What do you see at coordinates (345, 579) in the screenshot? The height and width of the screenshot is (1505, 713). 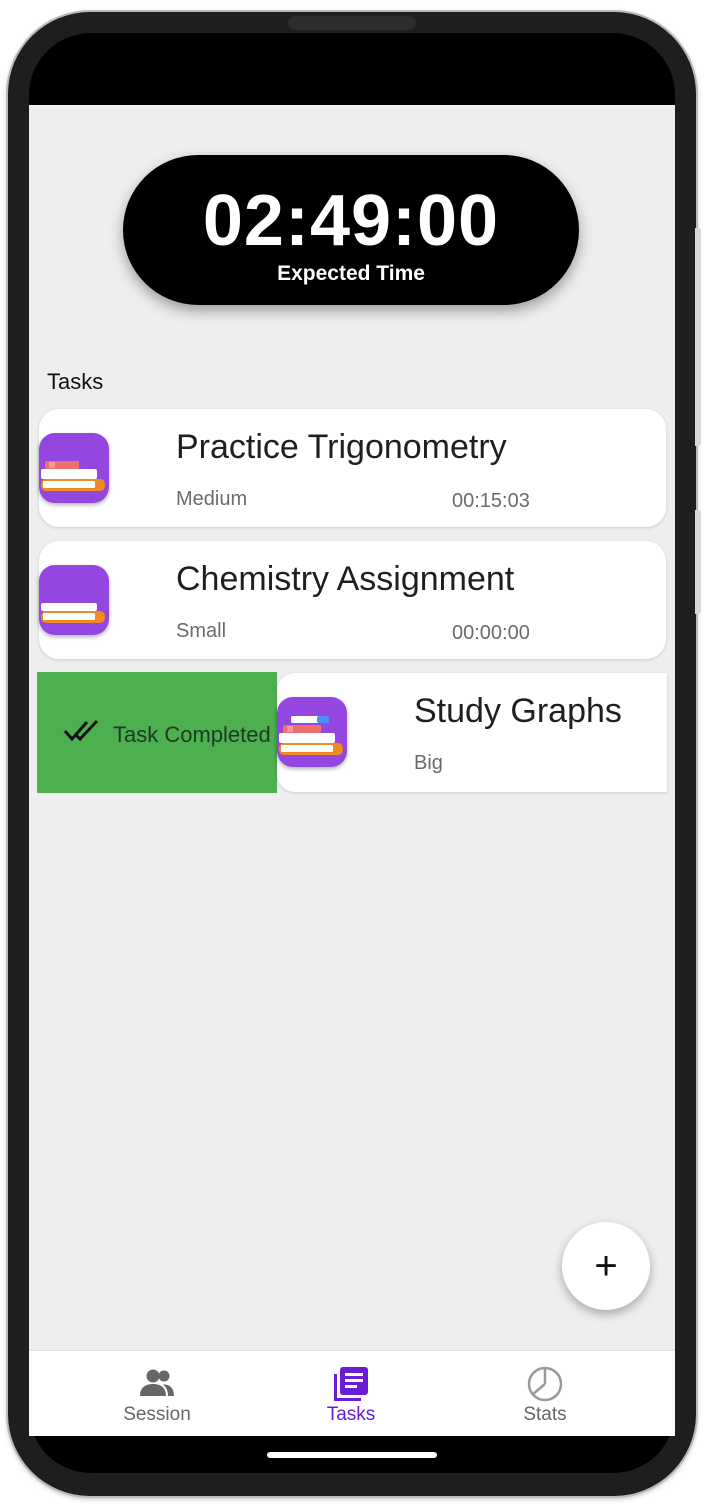 I see `task-title: Chemistry Assignment` at bounding box center [345, 579].